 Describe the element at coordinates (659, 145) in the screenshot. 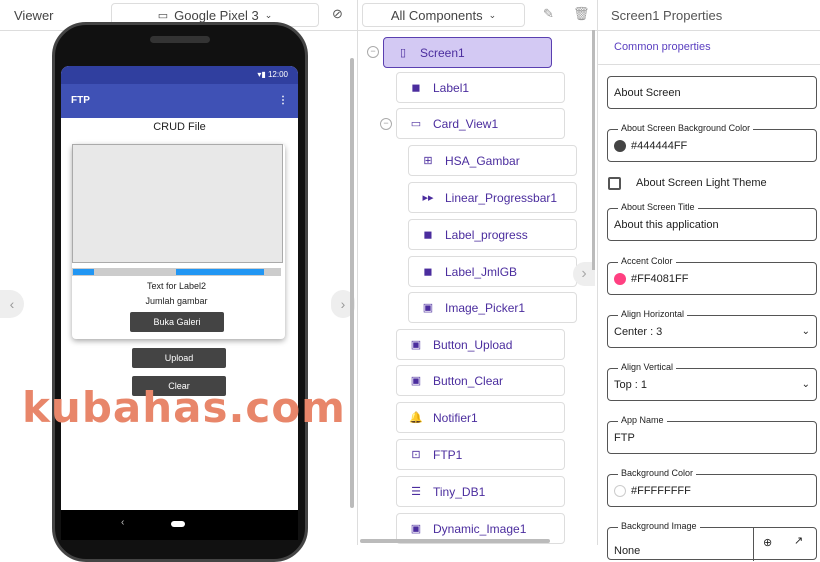

I see `field-value: #444444FF` at that location.